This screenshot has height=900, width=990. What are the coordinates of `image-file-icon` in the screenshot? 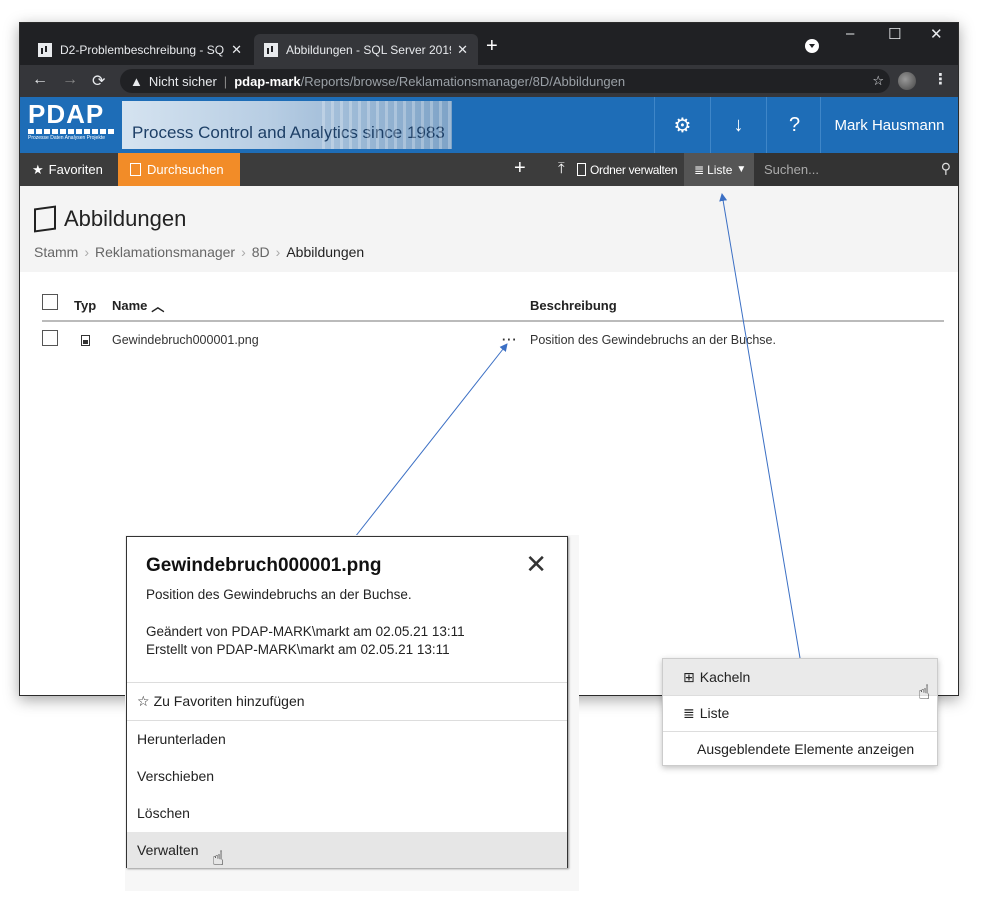 It's located at (85, 340).